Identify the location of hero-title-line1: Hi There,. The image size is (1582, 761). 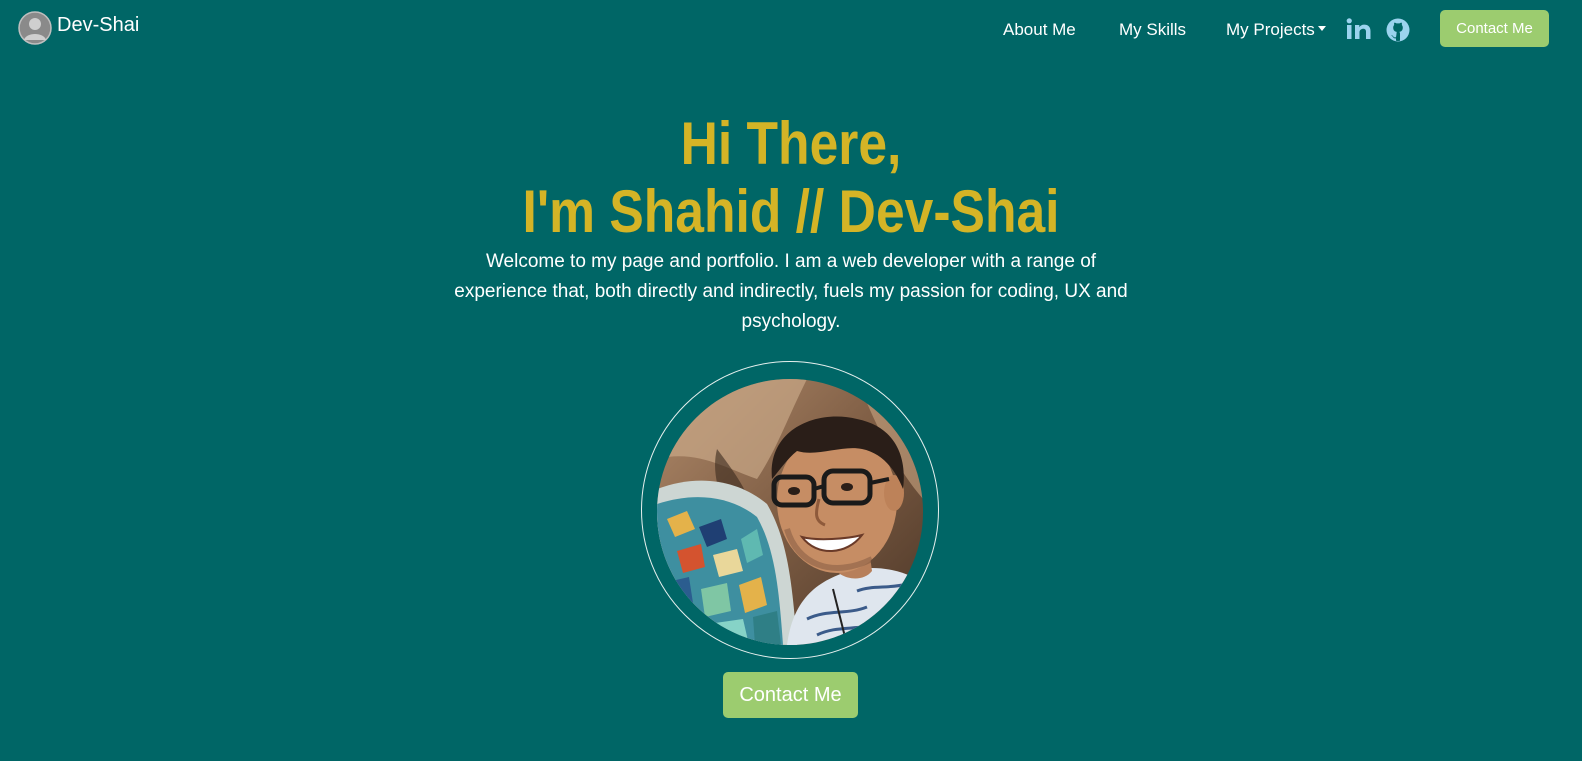
(791, 143).